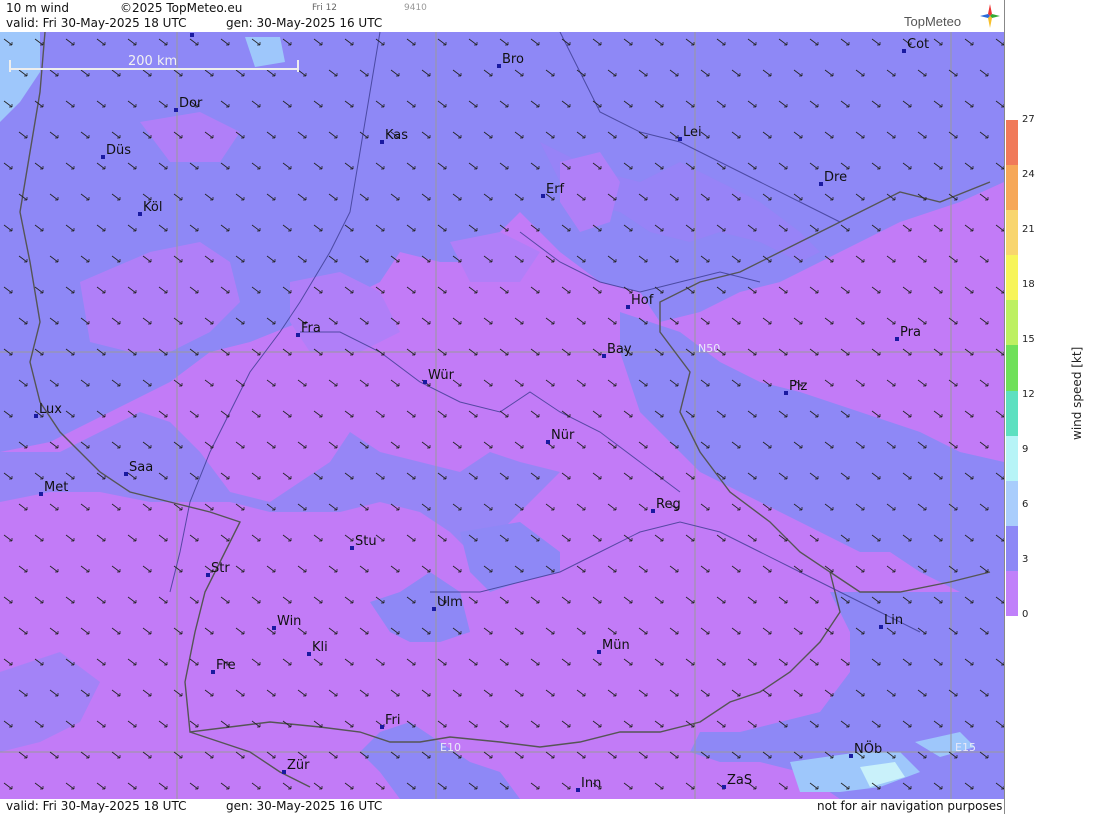  I want to click on city-label: Plz, so click(798, 386).